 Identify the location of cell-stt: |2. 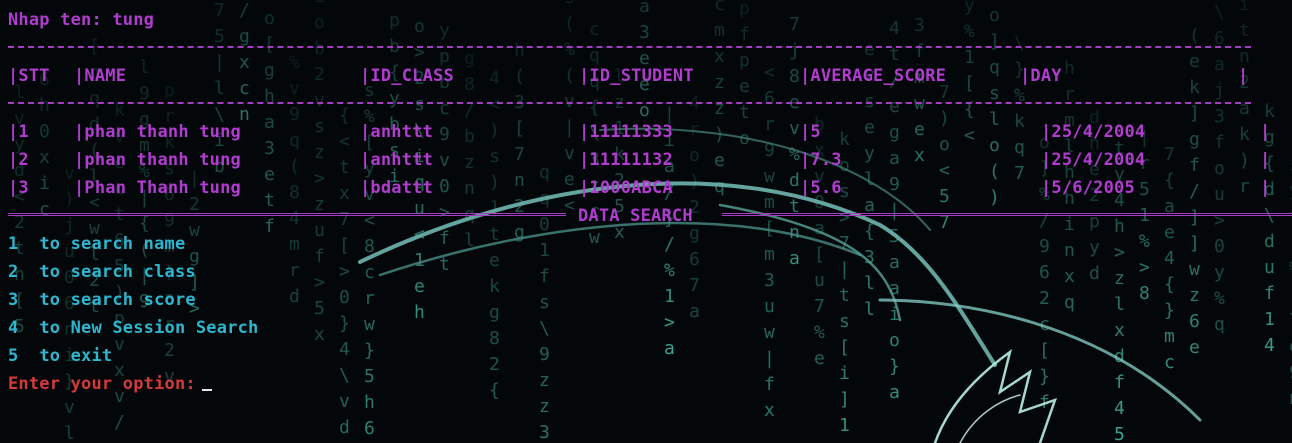
(18, 160).